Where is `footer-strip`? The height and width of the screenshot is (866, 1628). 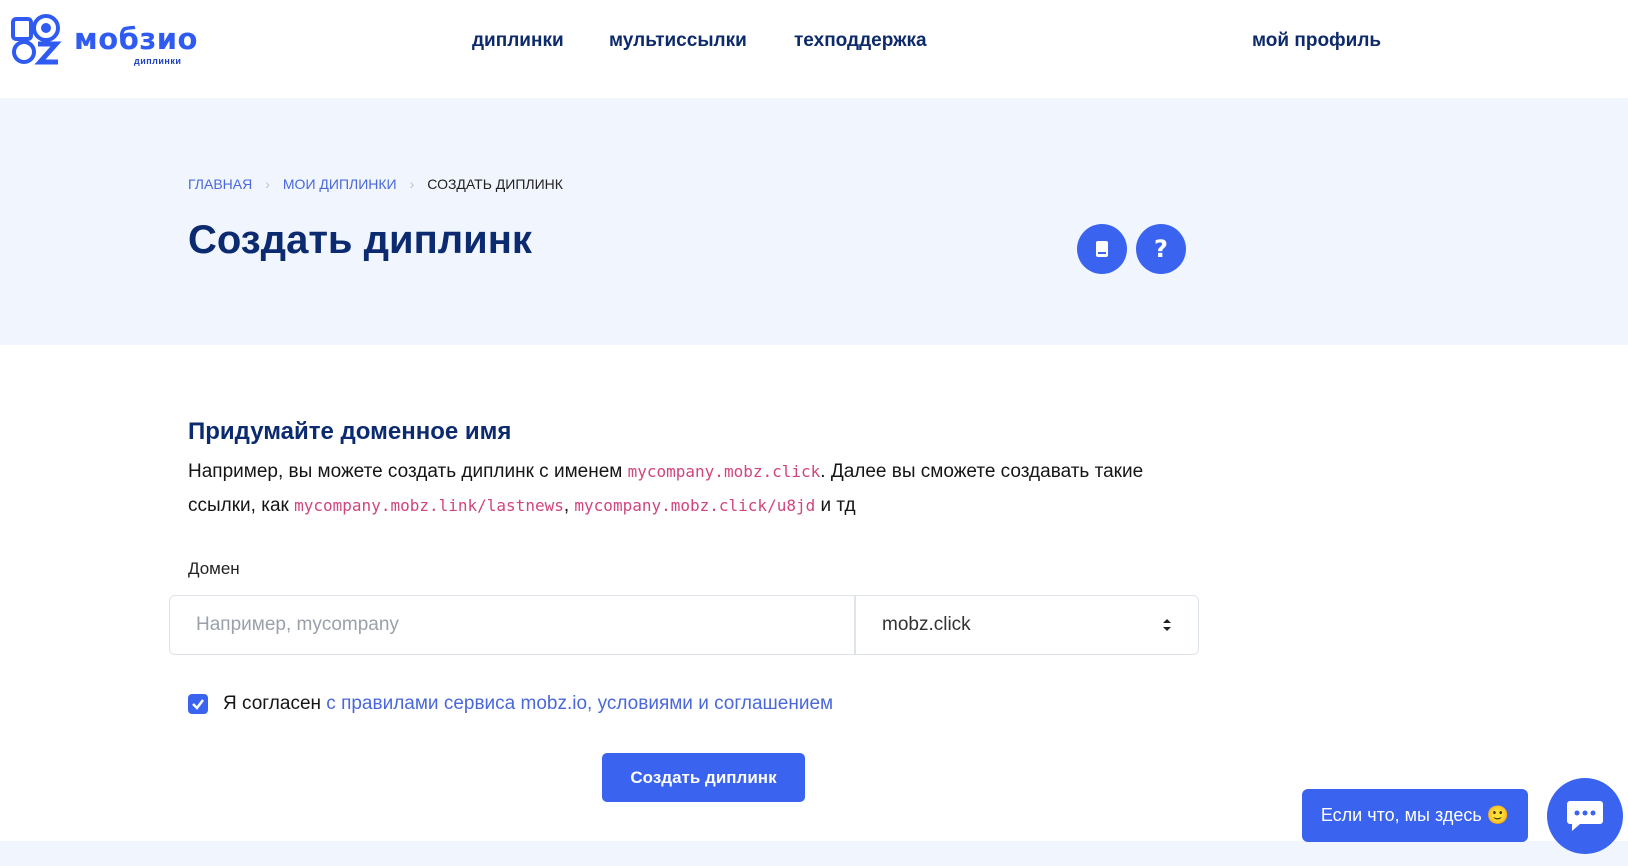 footer-strip is located at coordinates (814, 853).